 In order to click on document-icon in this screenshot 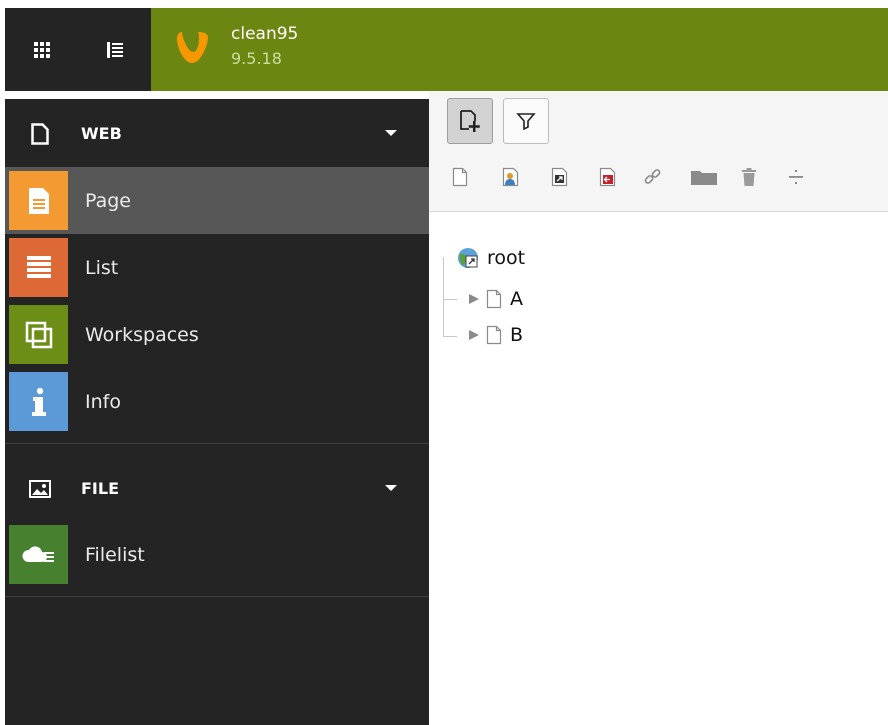, I will do `click(40, 134)`.